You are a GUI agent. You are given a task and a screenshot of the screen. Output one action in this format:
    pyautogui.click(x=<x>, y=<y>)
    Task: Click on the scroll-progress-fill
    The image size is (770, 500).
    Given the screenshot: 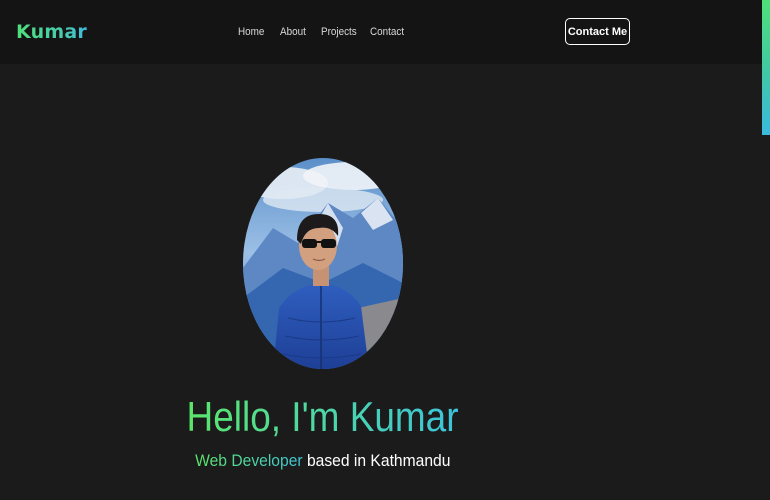 What is the action you would take?
    pyautogui.click(x=766, y=67)
    